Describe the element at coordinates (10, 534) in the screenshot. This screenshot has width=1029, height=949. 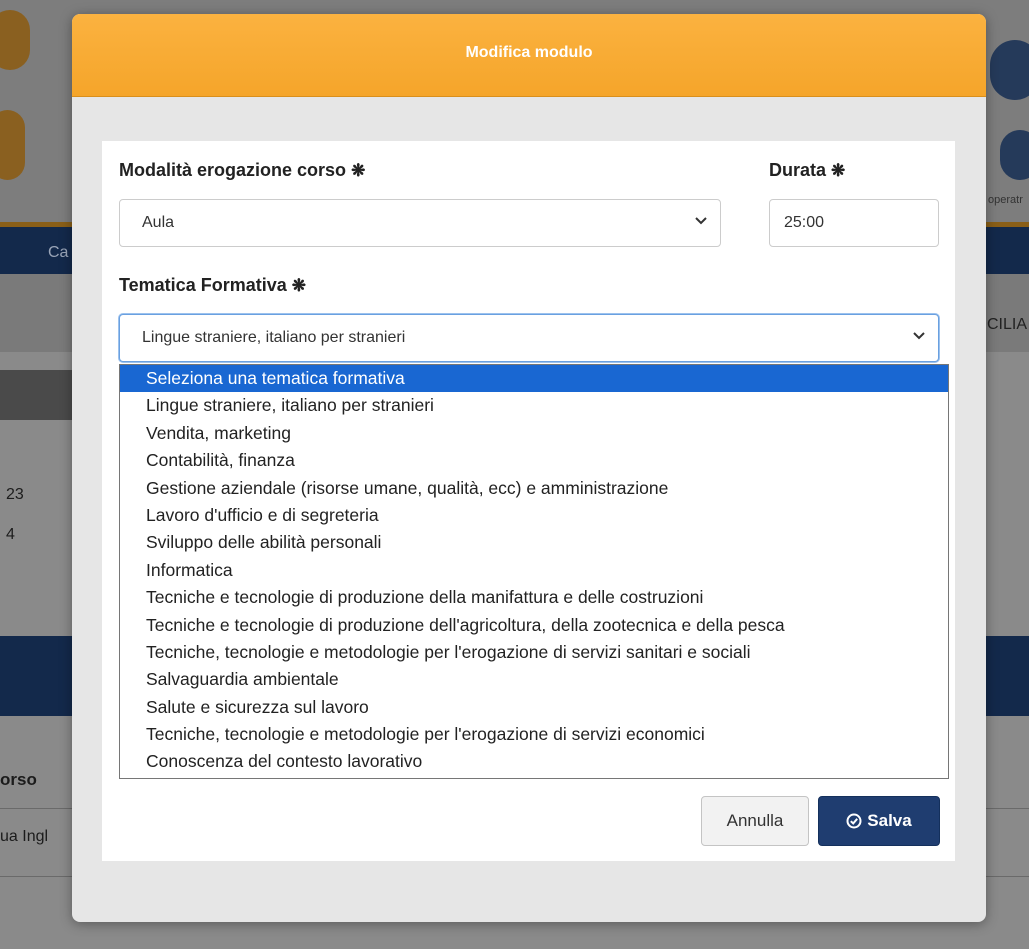
I see `background-fragment: 4` at that location.